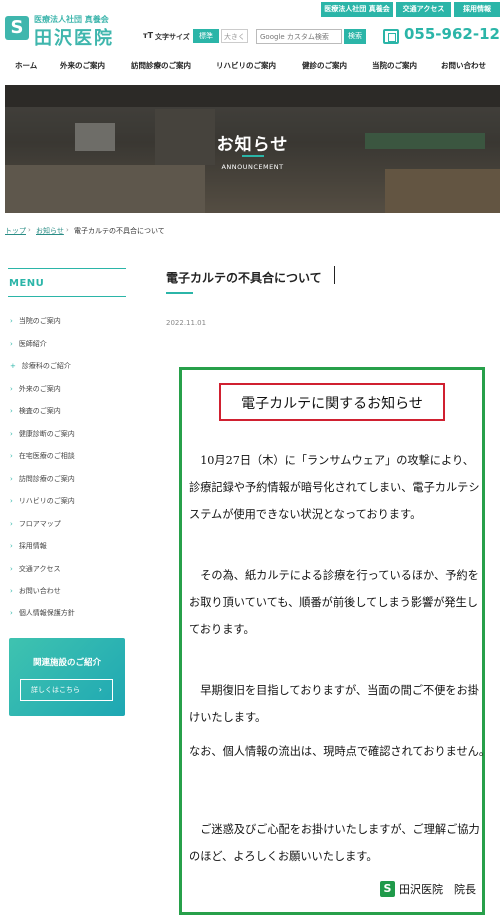 This screenshot has height=919, width=500. I want to click on related-facilities-button: 詳しくはこちら ›, so click(66, 690).